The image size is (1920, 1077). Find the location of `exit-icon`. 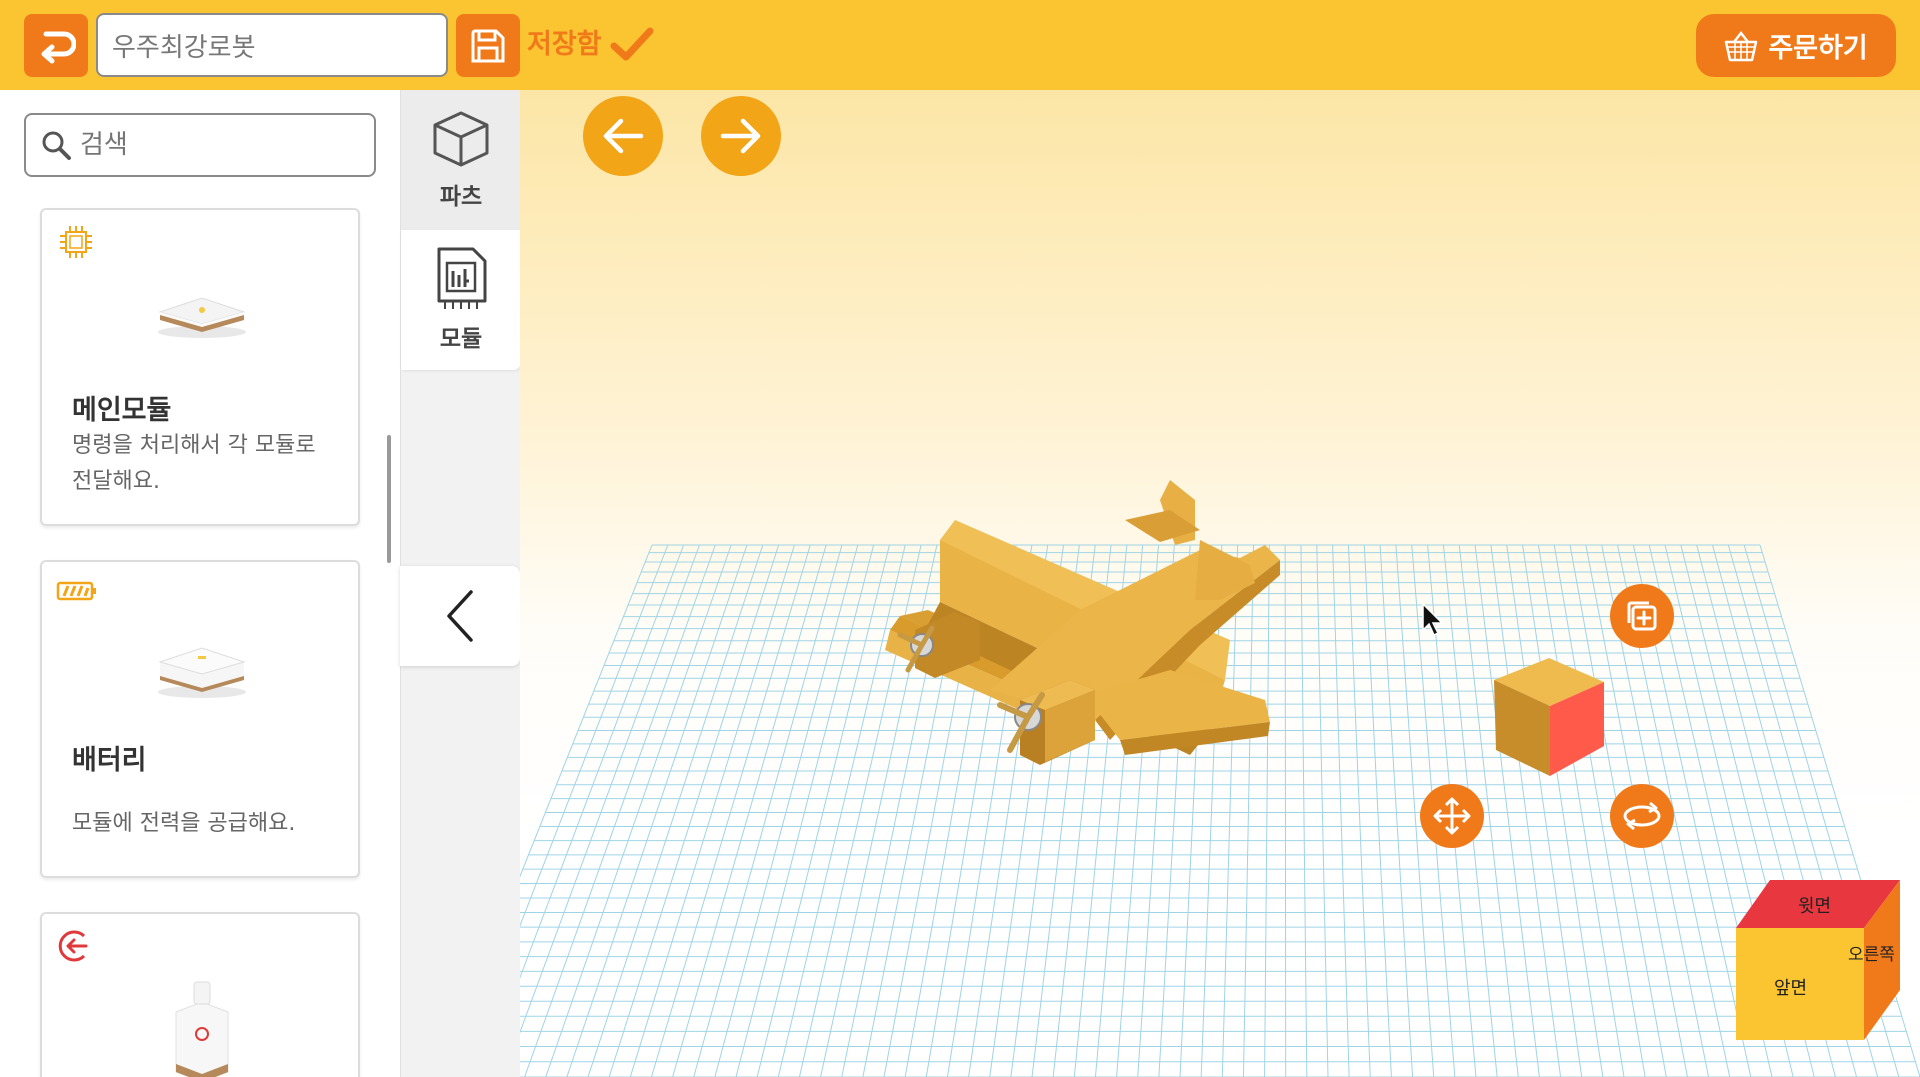

exit-icon is located at coordinates (73, 946).